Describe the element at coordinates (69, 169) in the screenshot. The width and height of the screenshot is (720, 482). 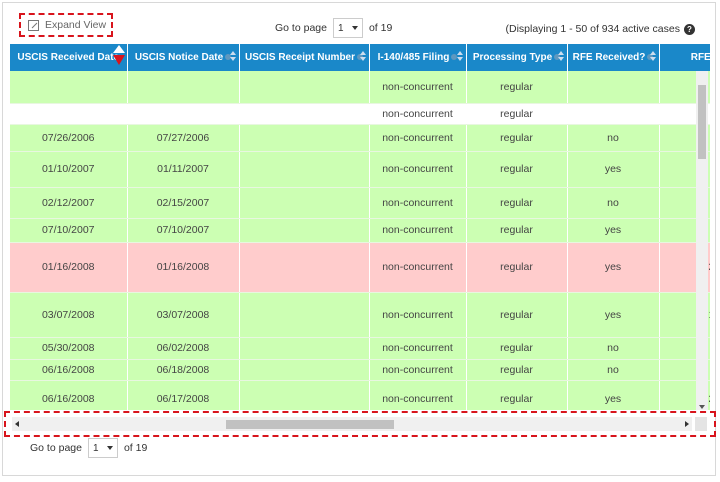
I see `table-cell: 01/10/2007` at that location.